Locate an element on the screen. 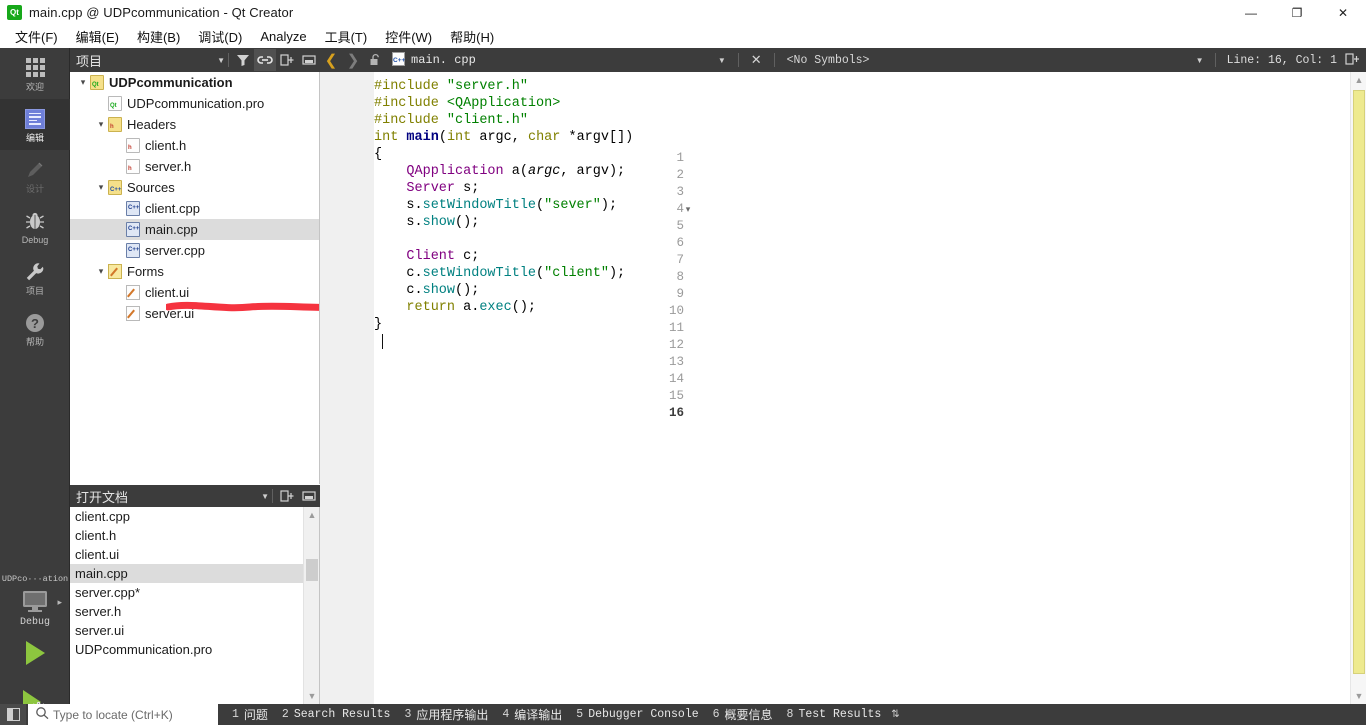 This screenshot has width=1366, height=725. output-pane-button: 5 Debugger Console is located at coordinates (637, 714).